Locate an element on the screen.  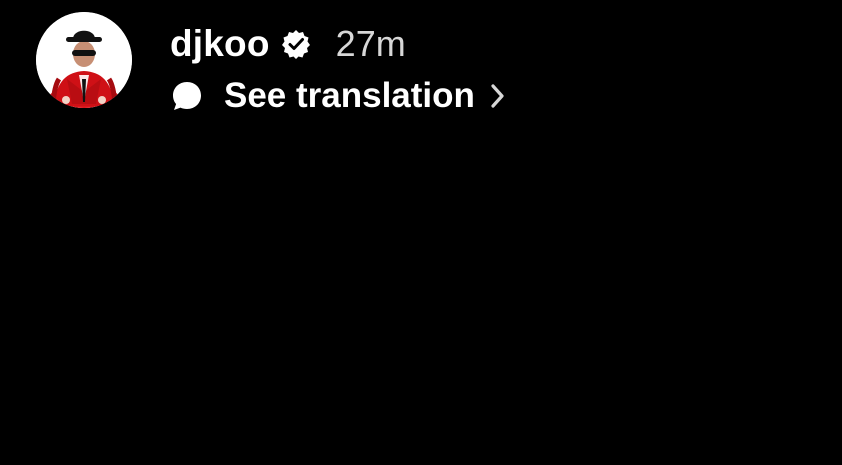
post-meta-row: djkoo 27m is located at coordinates (288, 44).